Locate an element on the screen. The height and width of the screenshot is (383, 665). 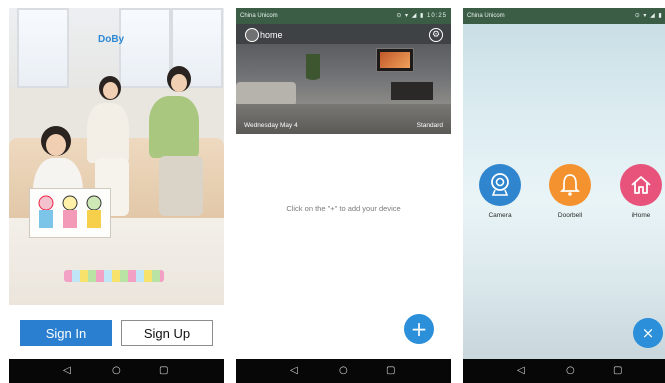
status-icons: ⊙ ▾ ◢ ▮ 10:25 is located at coordinates (421, 16).